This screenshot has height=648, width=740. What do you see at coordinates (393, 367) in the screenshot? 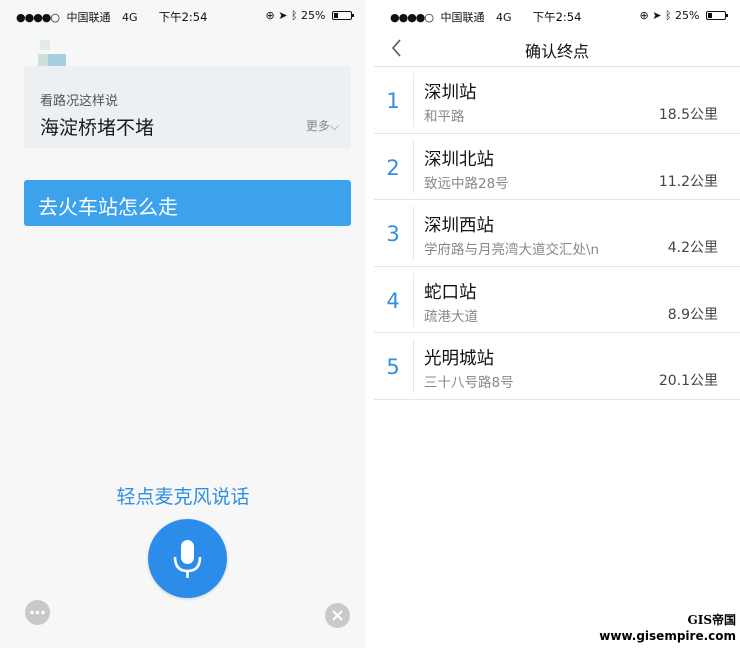
I see `station-index: 5` at bounding box center [393, 367].